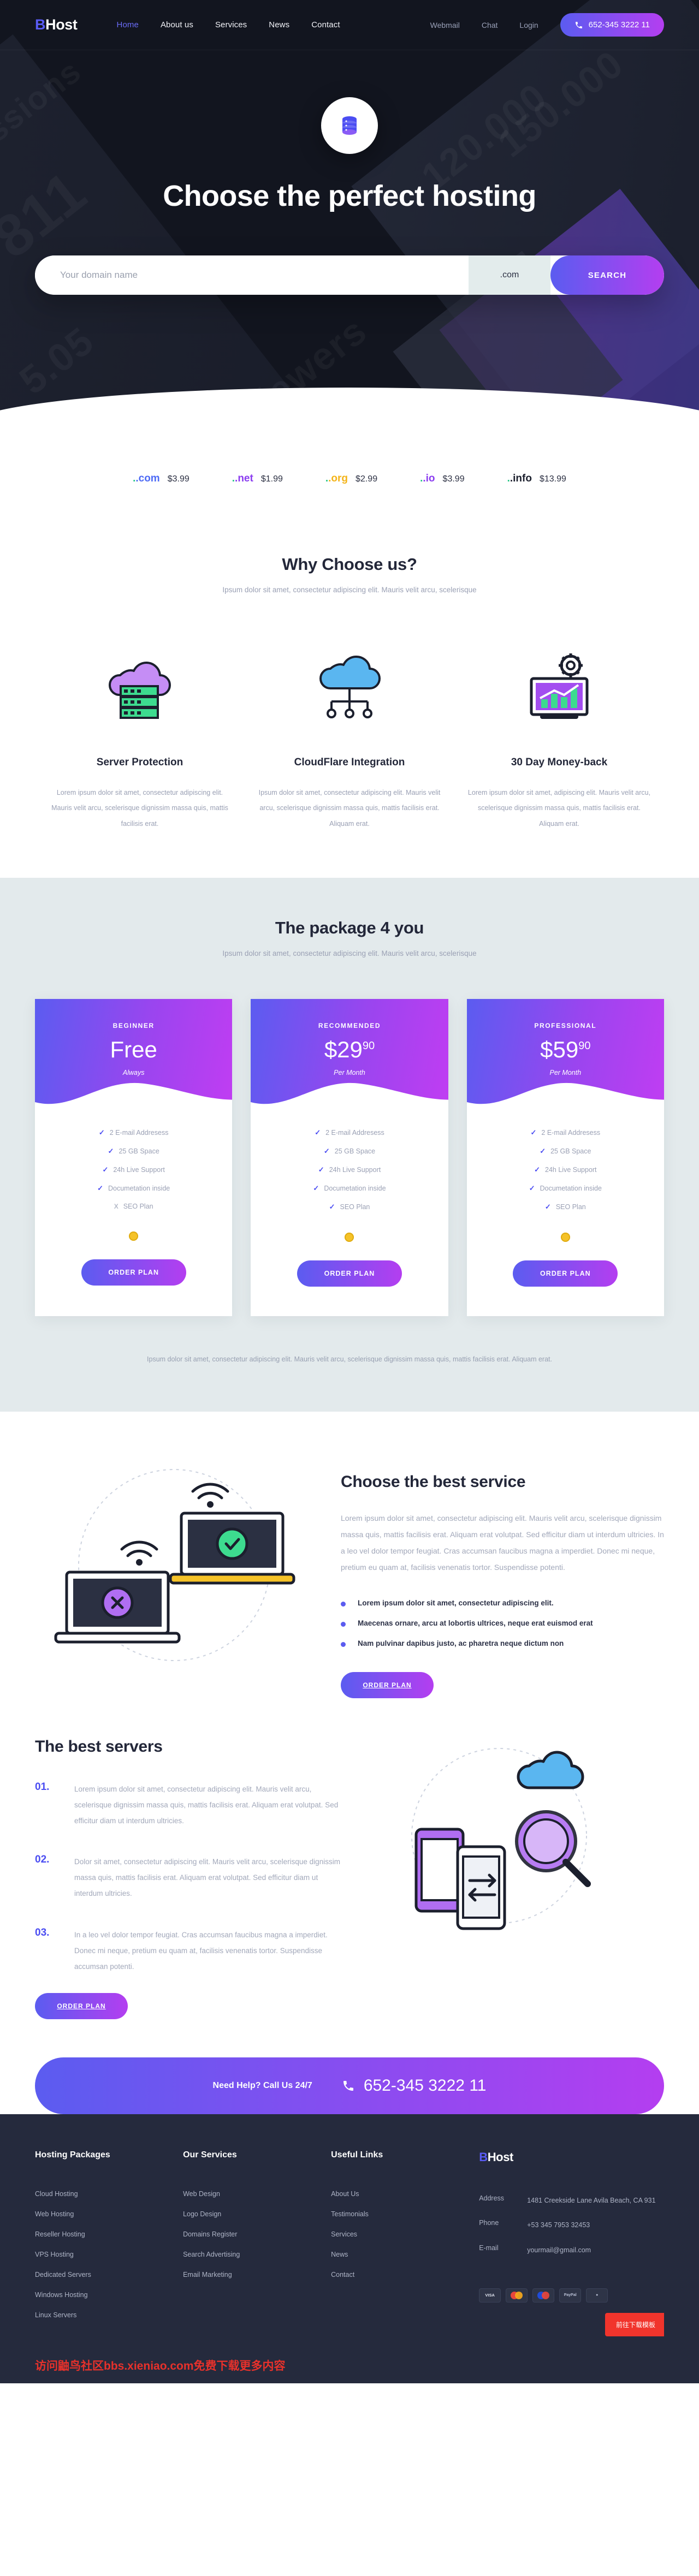 The image size is (699, 2576). Describe the element at coordinates (528, 25) in the screenshot. I see `utility-link-login: Login` at that location.